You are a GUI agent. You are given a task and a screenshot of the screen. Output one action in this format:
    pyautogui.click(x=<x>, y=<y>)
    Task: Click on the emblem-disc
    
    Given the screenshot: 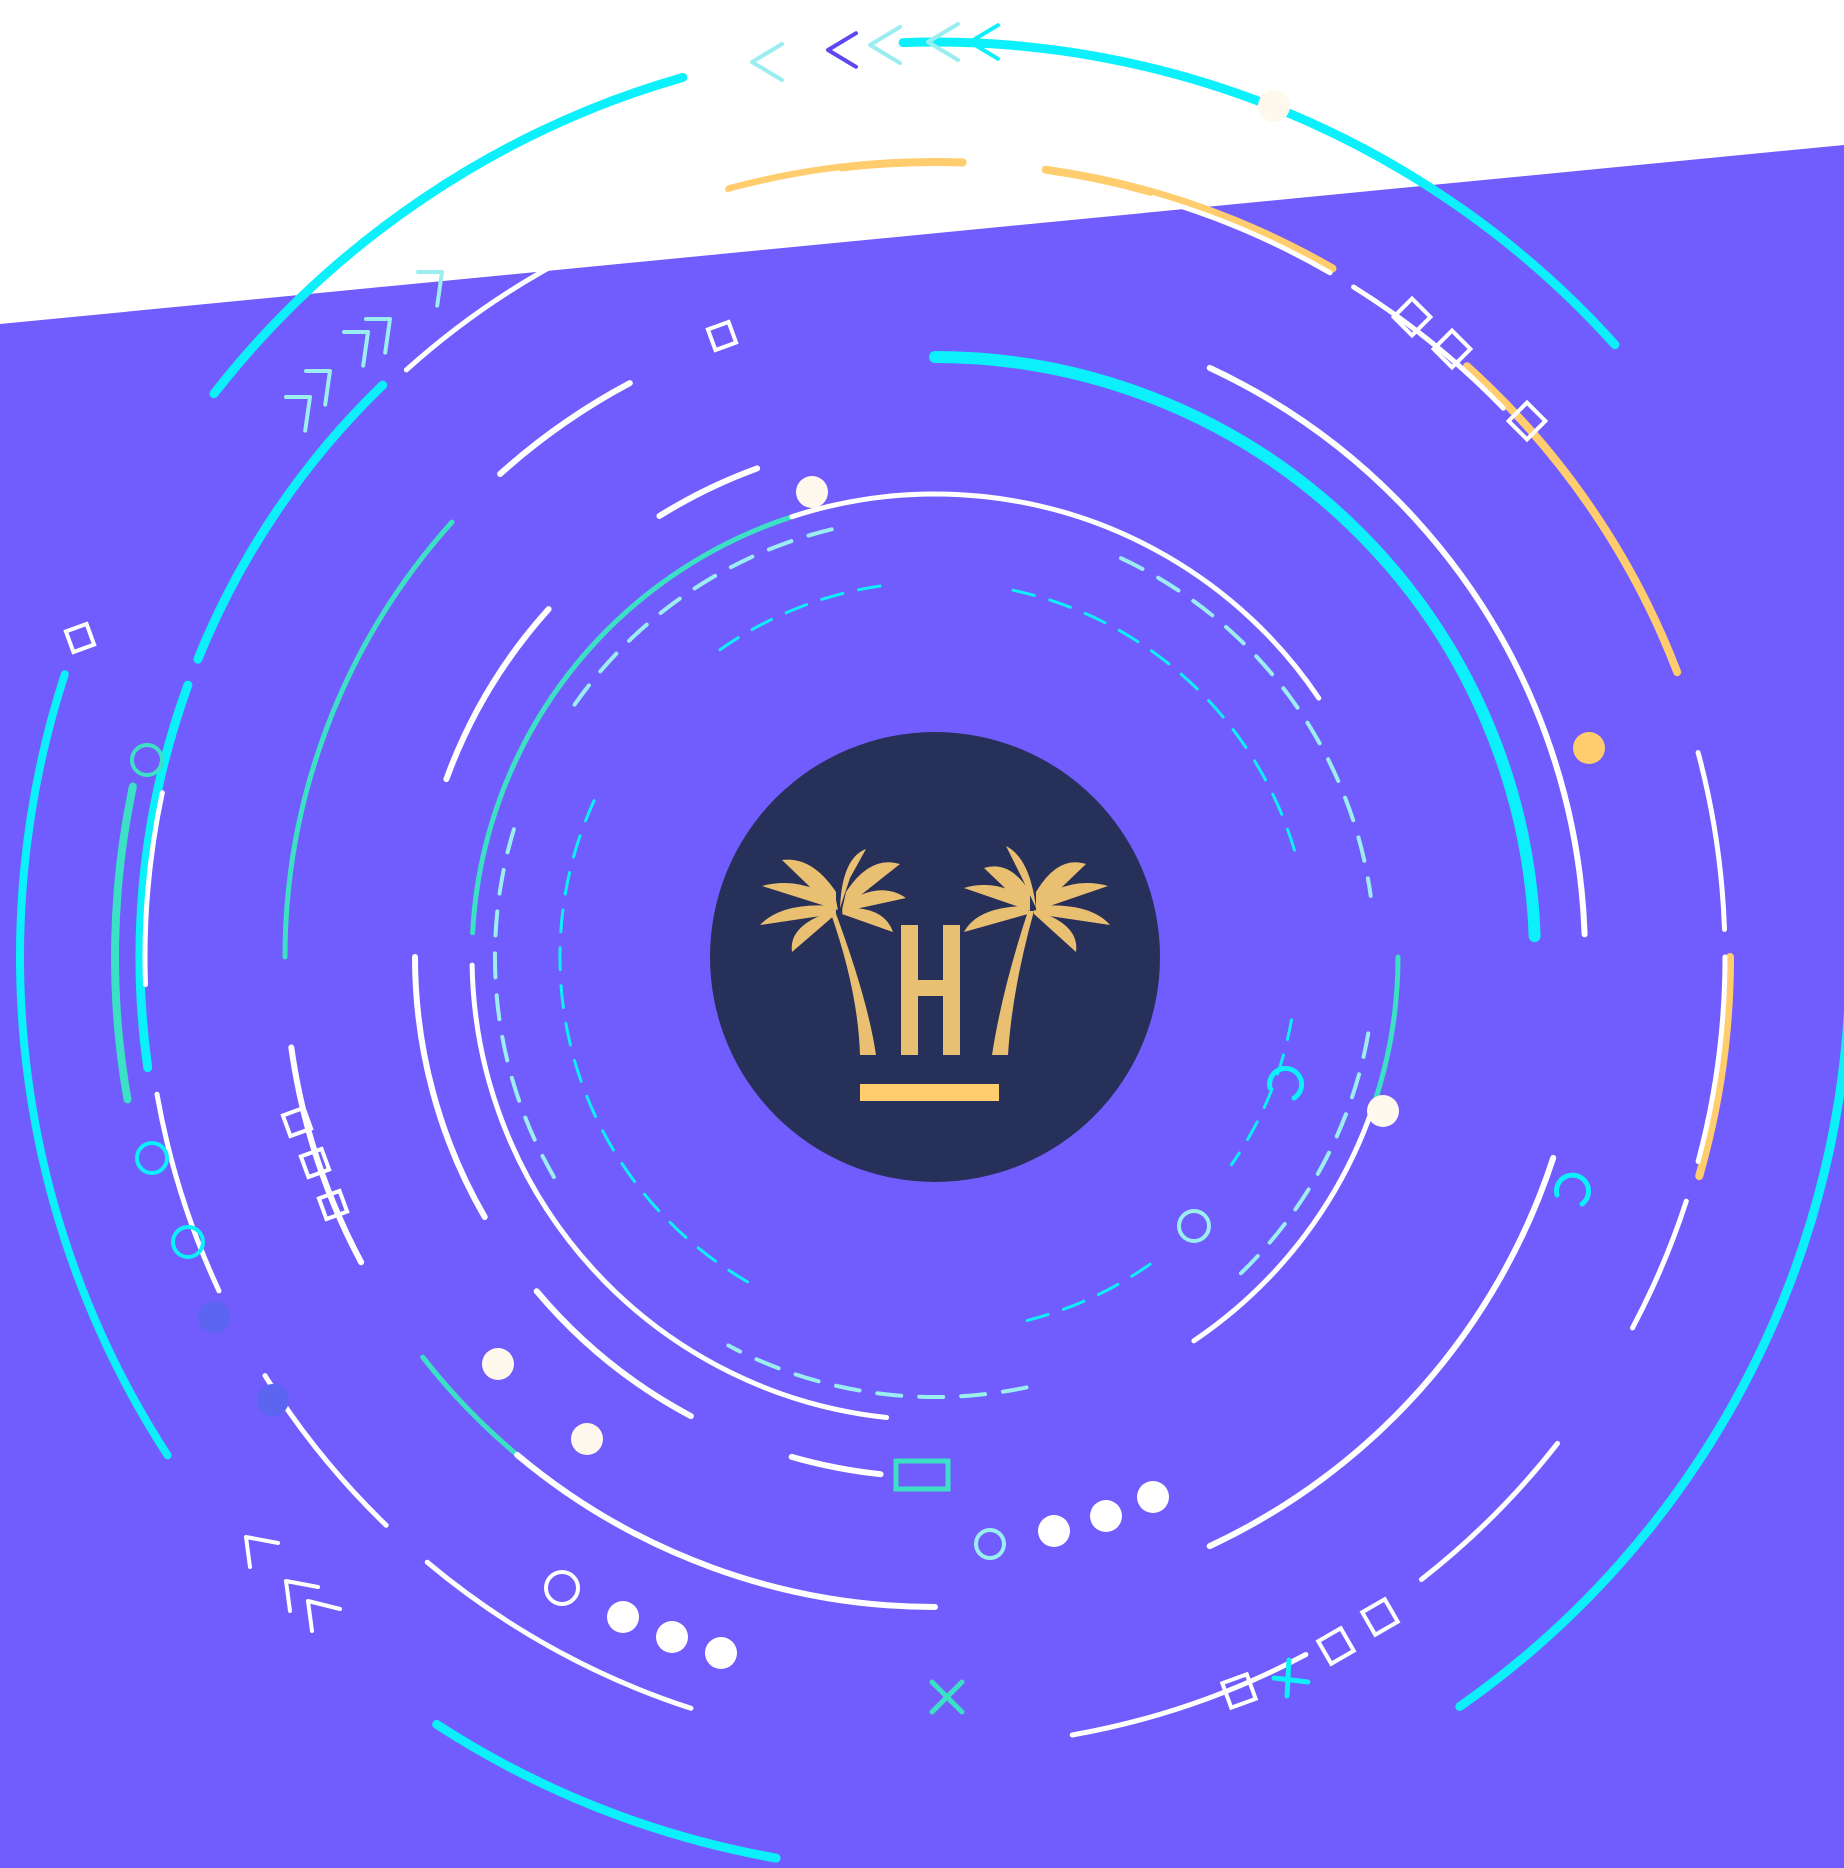 What is the action you would take?
    pyautogui.click(x=935, y=957)
    